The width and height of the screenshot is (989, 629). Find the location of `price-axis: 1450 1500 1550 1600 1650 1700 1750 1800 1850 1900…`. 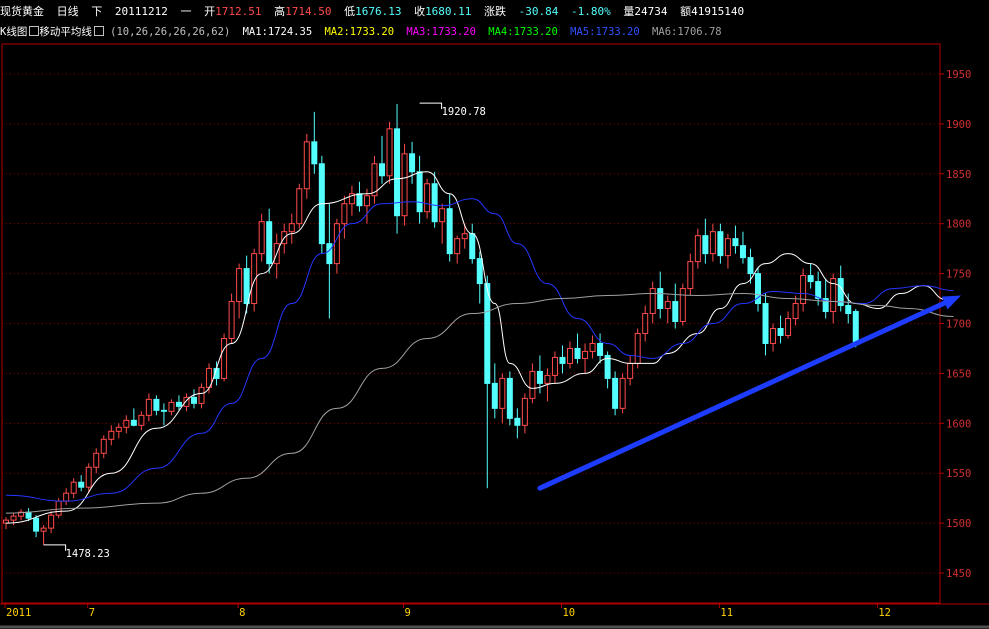

price-axis: 1450 1500 1550 1600 1650 1700 1750 1800 1850 1900… is located at coordinates (955, 324).